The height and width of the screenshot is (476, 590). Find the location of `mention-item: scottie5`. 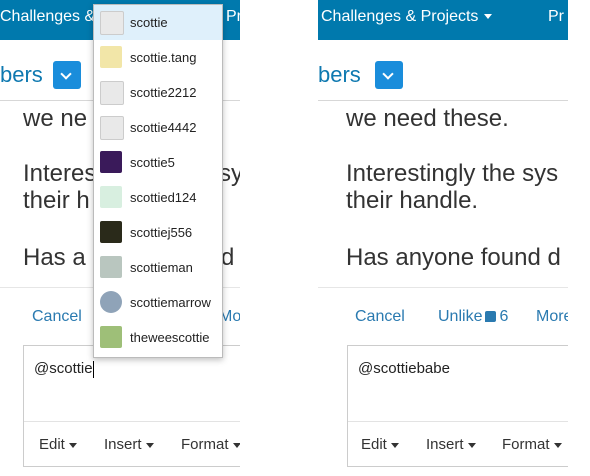

mention-item: scottie5 is located at coordinates (158, 162).